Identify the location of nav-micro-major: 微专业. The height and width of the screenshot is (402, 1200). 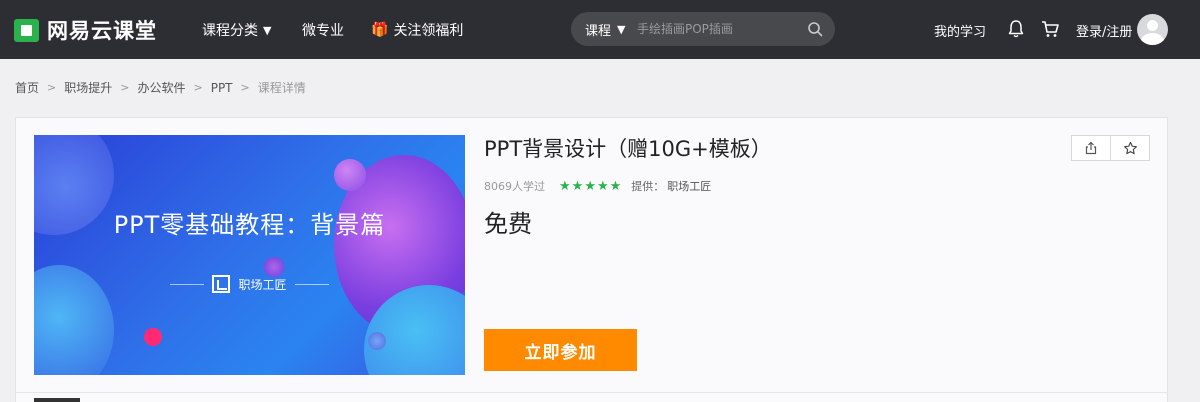
(323, 30).